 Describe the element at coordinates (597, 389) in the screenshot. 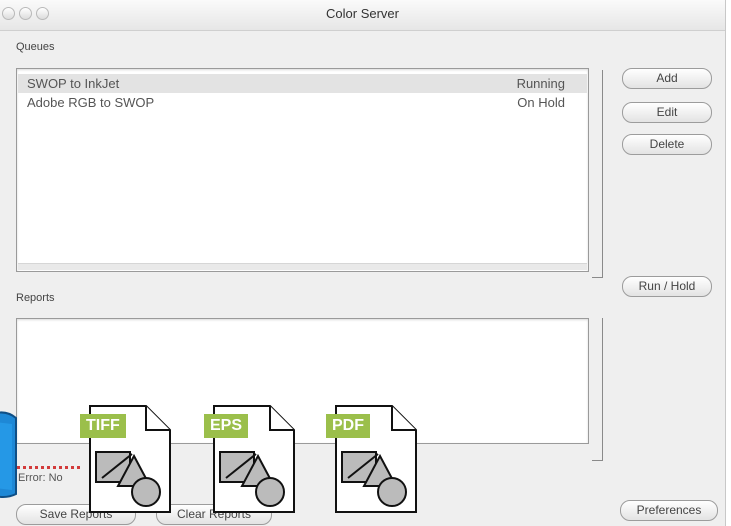

I see `reports-splitter` at that location.